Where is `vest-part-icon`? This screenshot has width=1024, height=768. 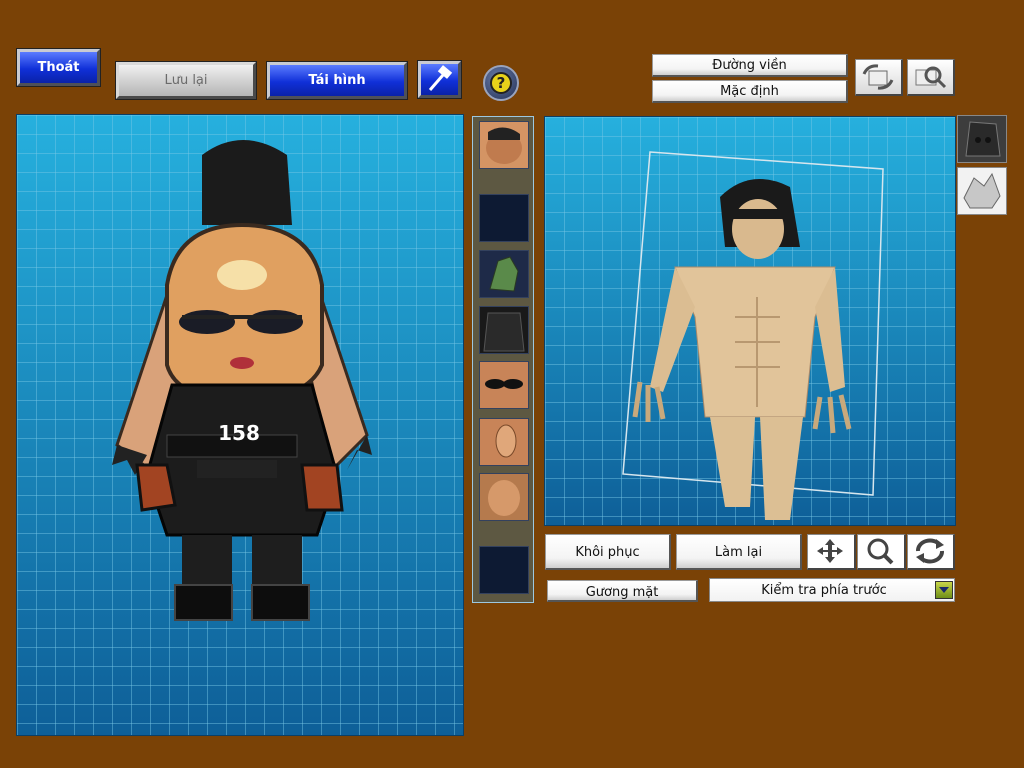
vest-part-icon is located at coordinates (504, 332).